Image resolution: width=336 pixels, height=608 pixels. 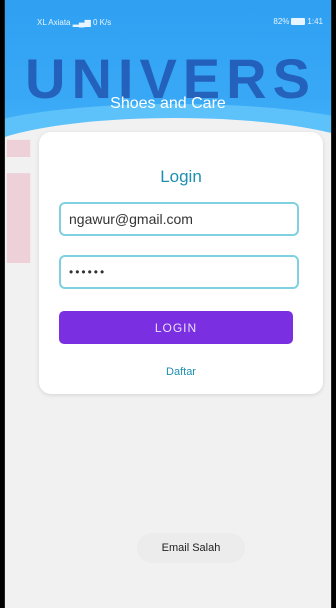 I want to click on app-title: Shoes and Care, so click(x=168, y=103).